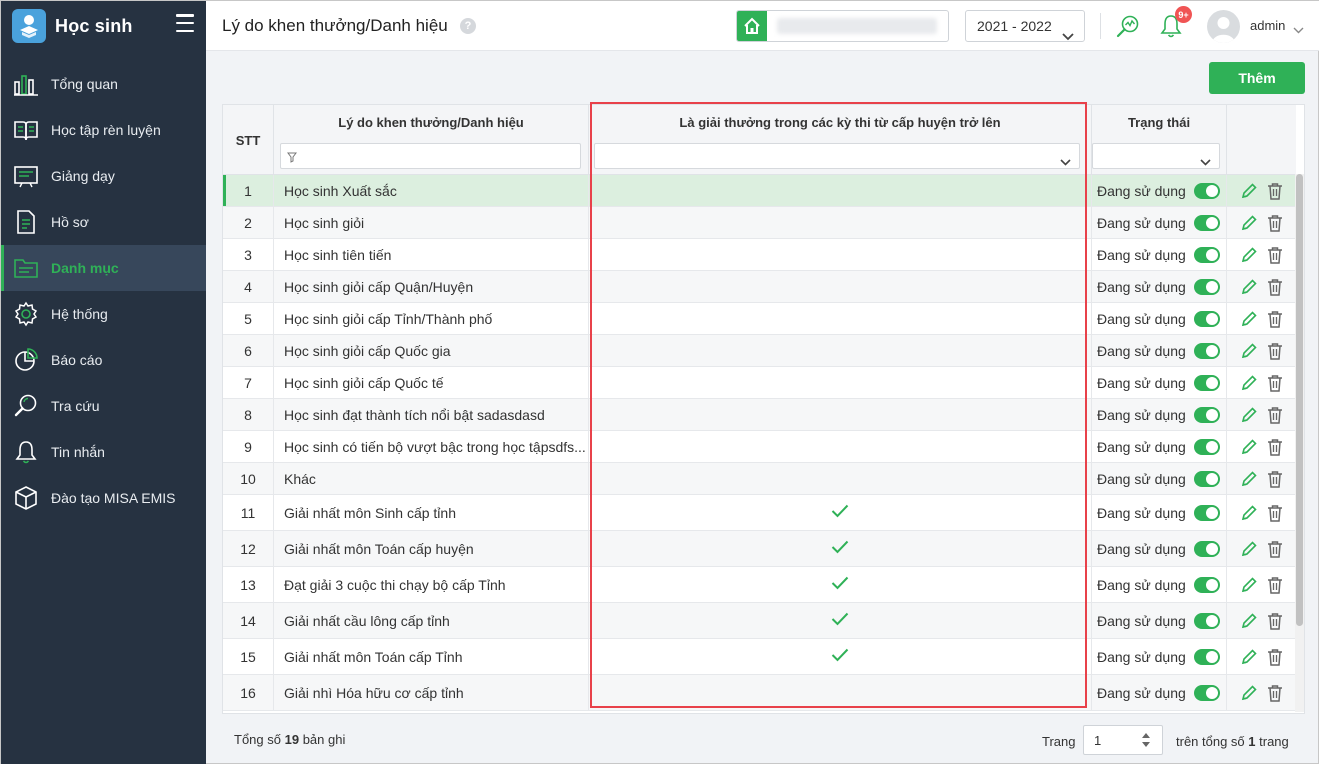 This screenshot has width=1319, height=764. Describe the element at coordinates (1223, 26) in the screenshot. I see `avatar` at that location.